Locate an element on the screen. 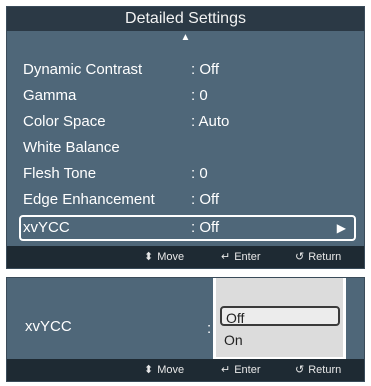  option-label: xvYCC is located at coordinates (48, 326).